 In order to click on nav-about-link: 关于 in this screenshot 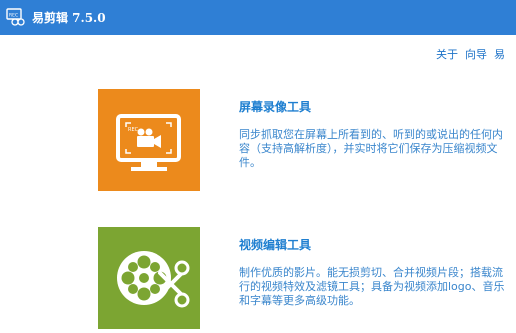, I will do `click(447, 54)`.